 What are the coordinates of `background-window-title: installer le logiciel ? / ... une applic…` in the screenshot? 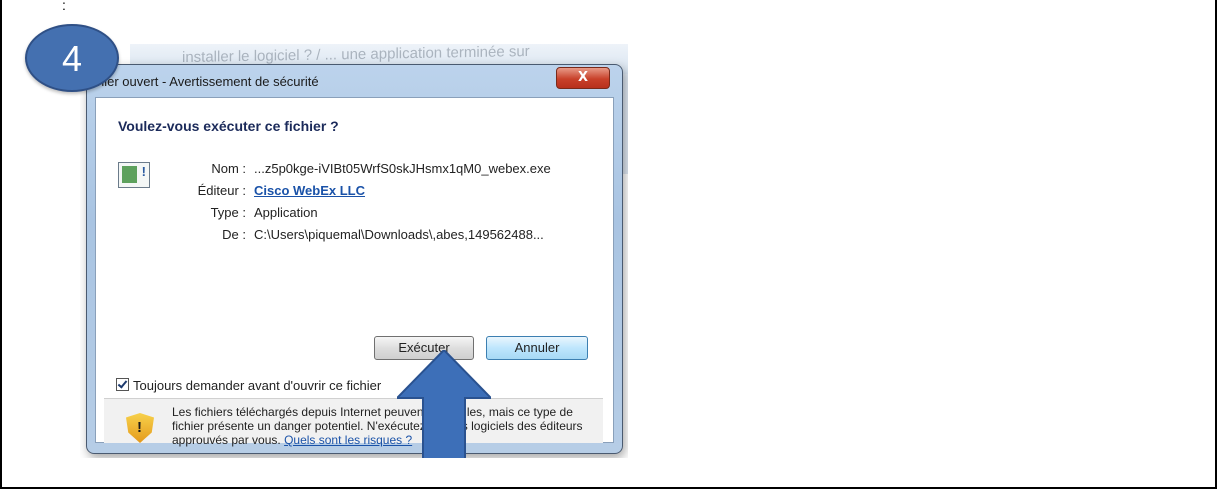 It's located at (356, 55).